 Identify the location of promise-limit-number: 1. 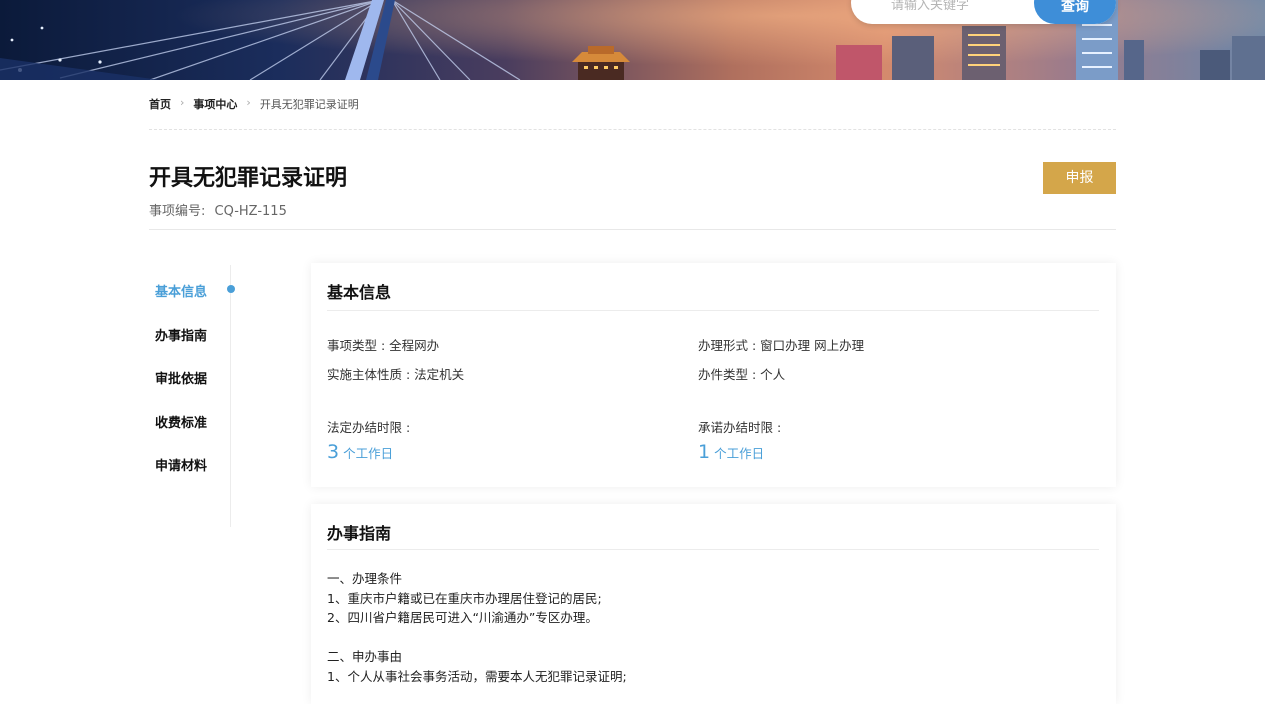
(704, 452).